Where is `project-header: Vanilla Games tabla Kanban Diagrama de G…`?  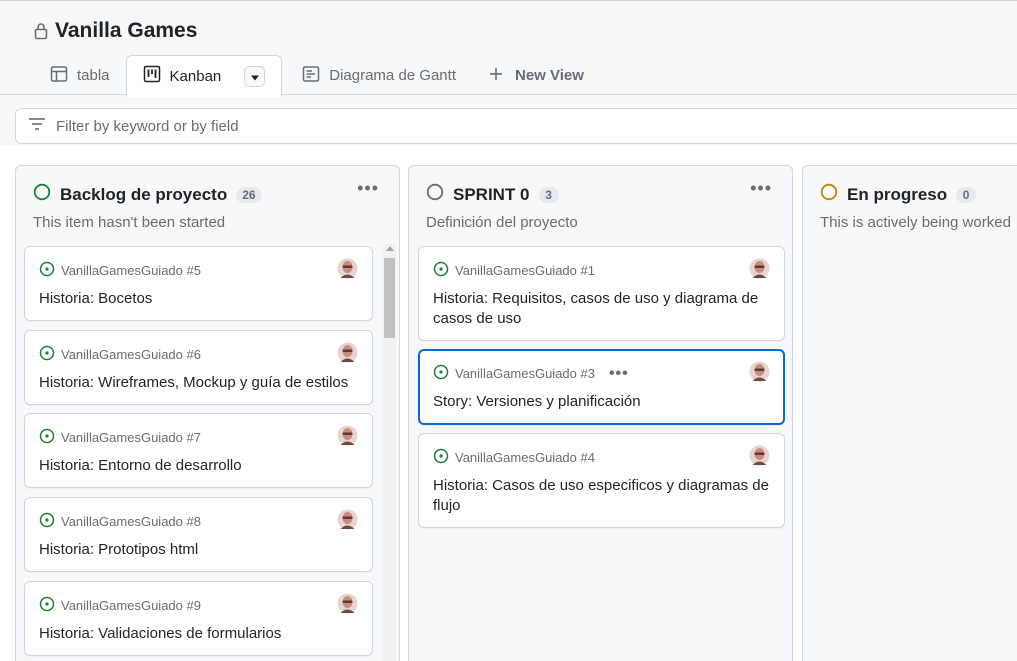
project-header: Vanilla Games tabla Kanban Diagrama de G… is located at coordinates (508, 49).